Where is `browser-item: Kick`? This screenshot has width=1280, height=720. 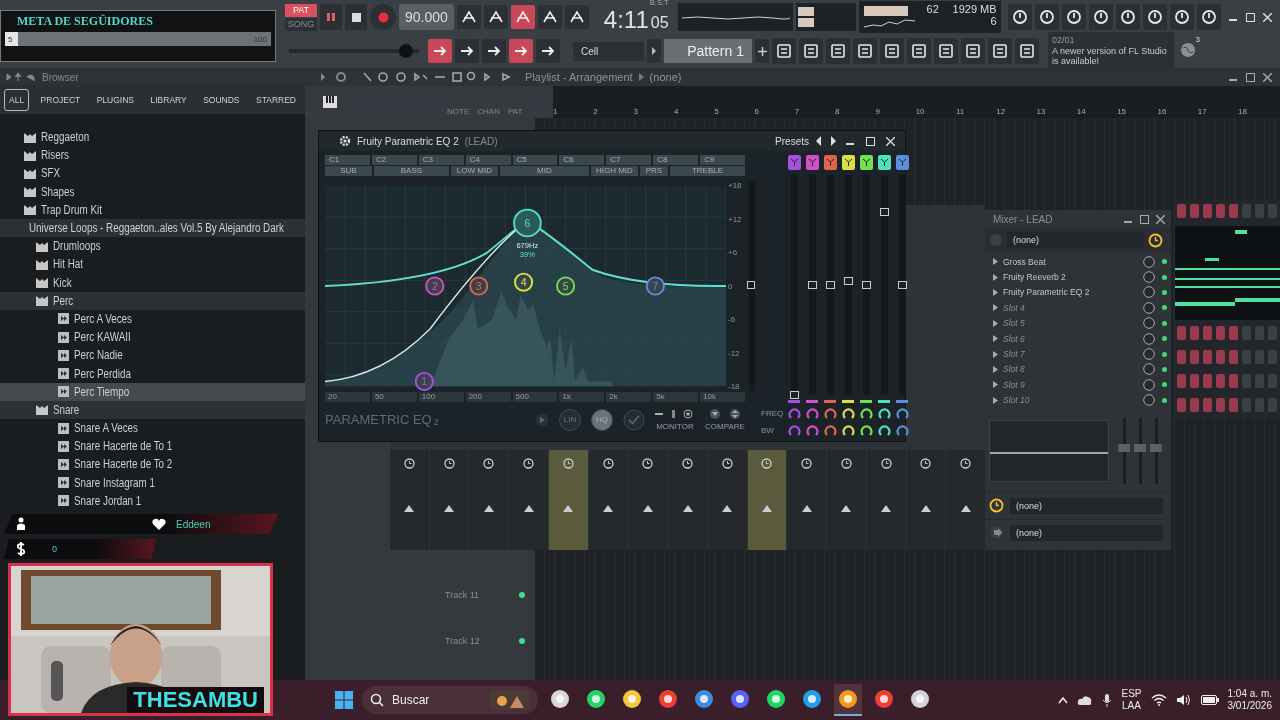
browser-item: Kick is located at coordinates (152, 282).